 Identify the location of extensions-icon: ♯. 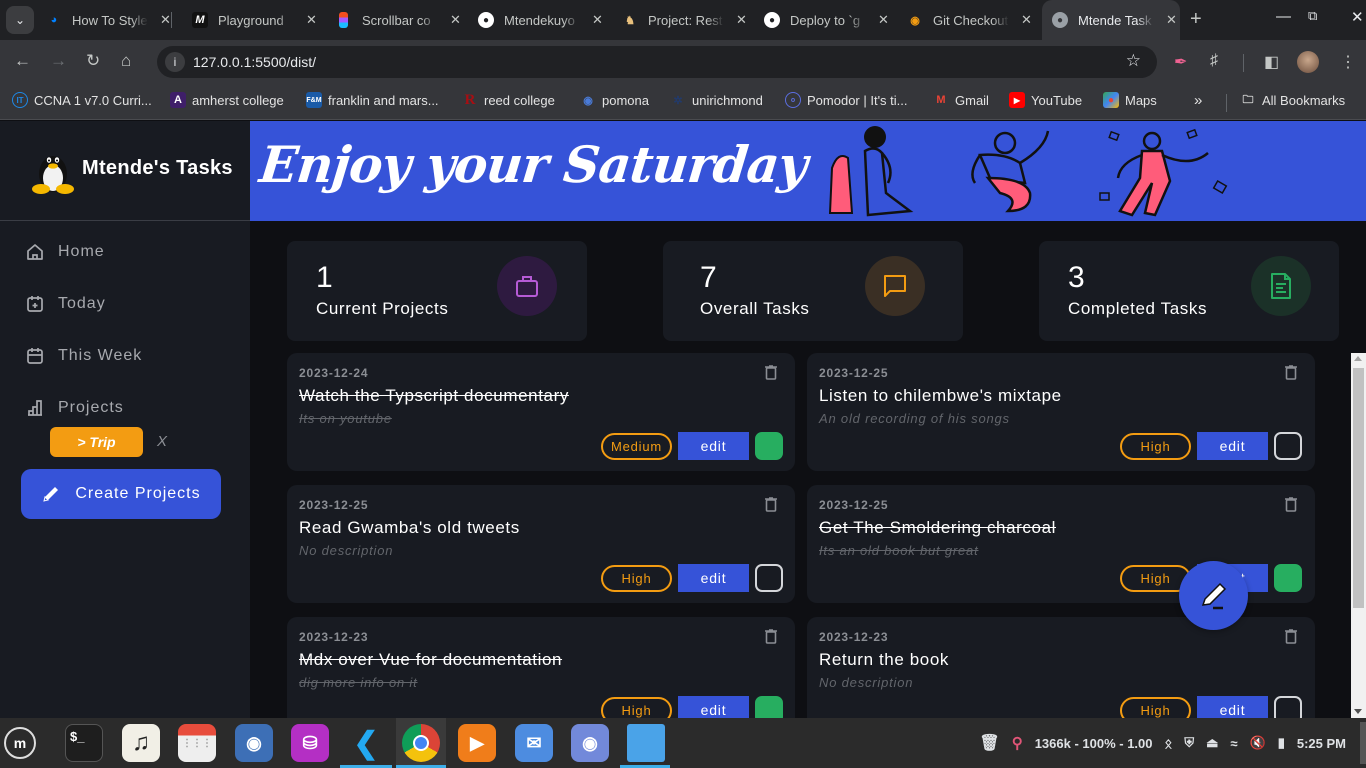
(1214, 61).